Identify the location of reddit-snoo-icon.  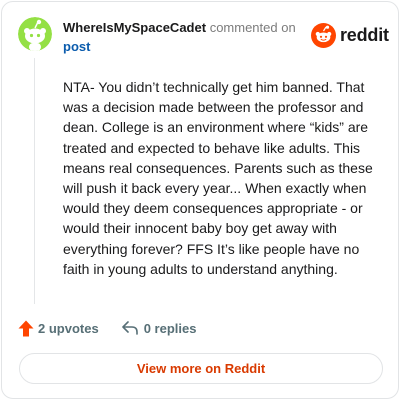
(323, 35).